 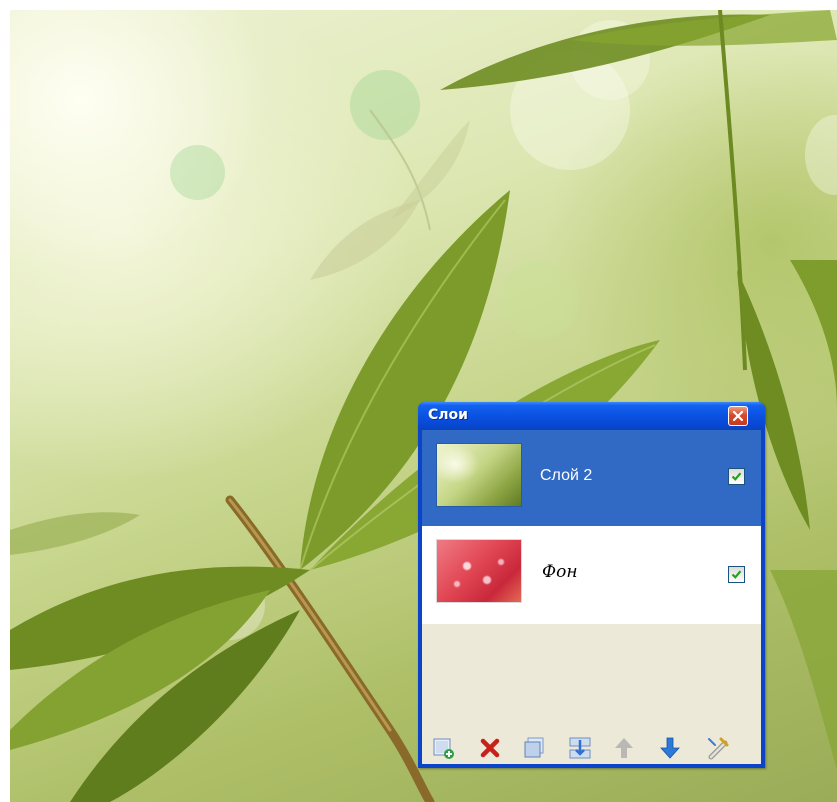 I want to click on move-layer-up-icon, so click(x=624, y=748).